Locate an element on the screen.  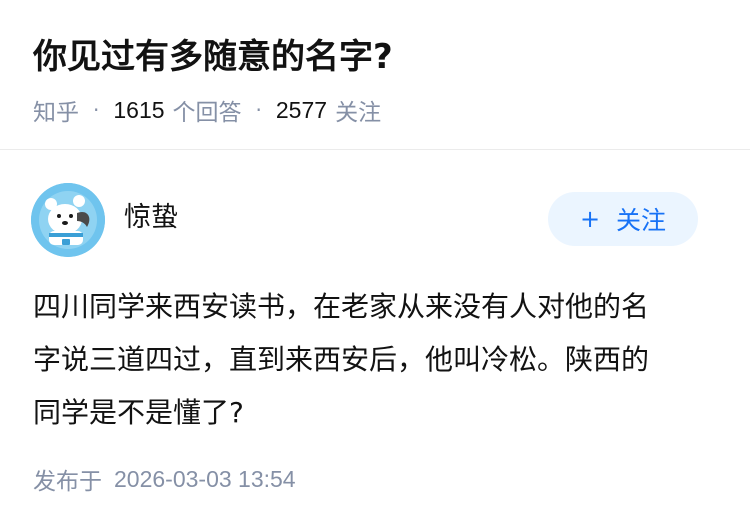
author-name: 惊蛰 is located at coordinates (151, 218).